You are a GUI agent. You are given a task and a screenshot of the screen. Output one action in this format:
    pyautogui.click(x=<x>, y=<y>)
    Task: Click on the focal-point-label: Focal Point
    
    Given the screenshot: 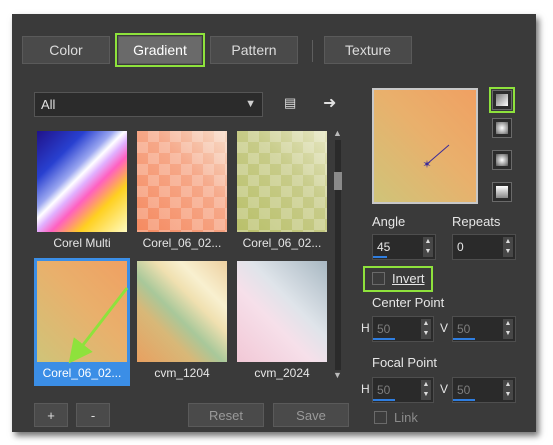 What is the action you would take?
    pyautogui.click(x=405, y=362)
    